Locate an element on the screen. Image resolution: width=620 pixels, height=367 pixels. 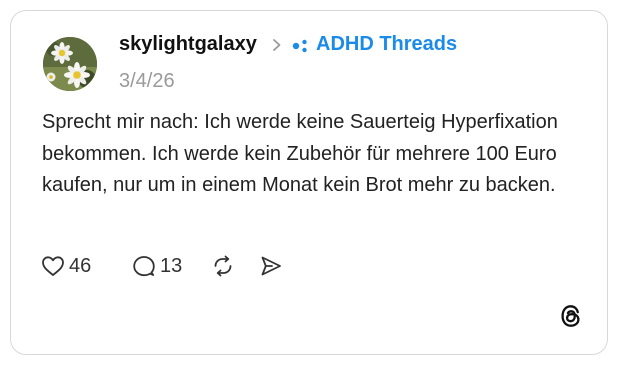
share-button is located at coordinates (271, 266).